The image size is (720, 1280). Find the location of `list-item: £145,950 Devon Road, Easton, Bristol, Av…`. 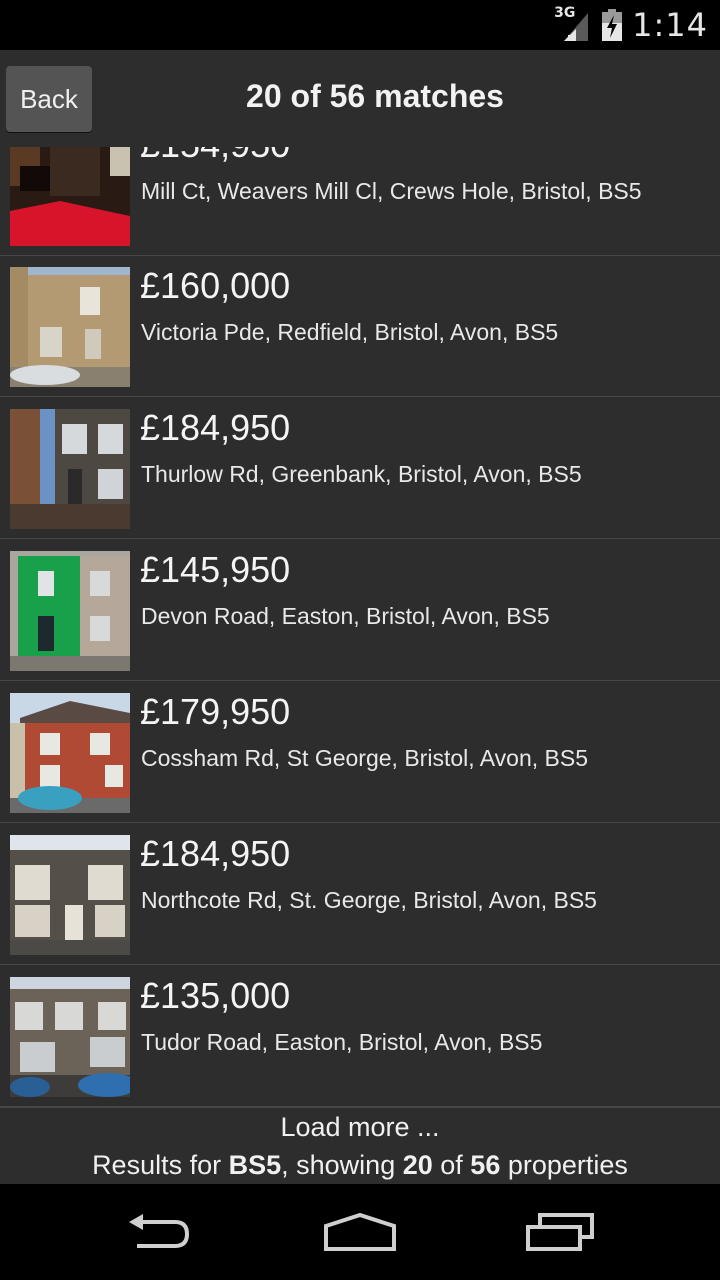

list-item: £145,950 Devon Road, Easton, Bristol, Av… is located at coordinates (360, 610).